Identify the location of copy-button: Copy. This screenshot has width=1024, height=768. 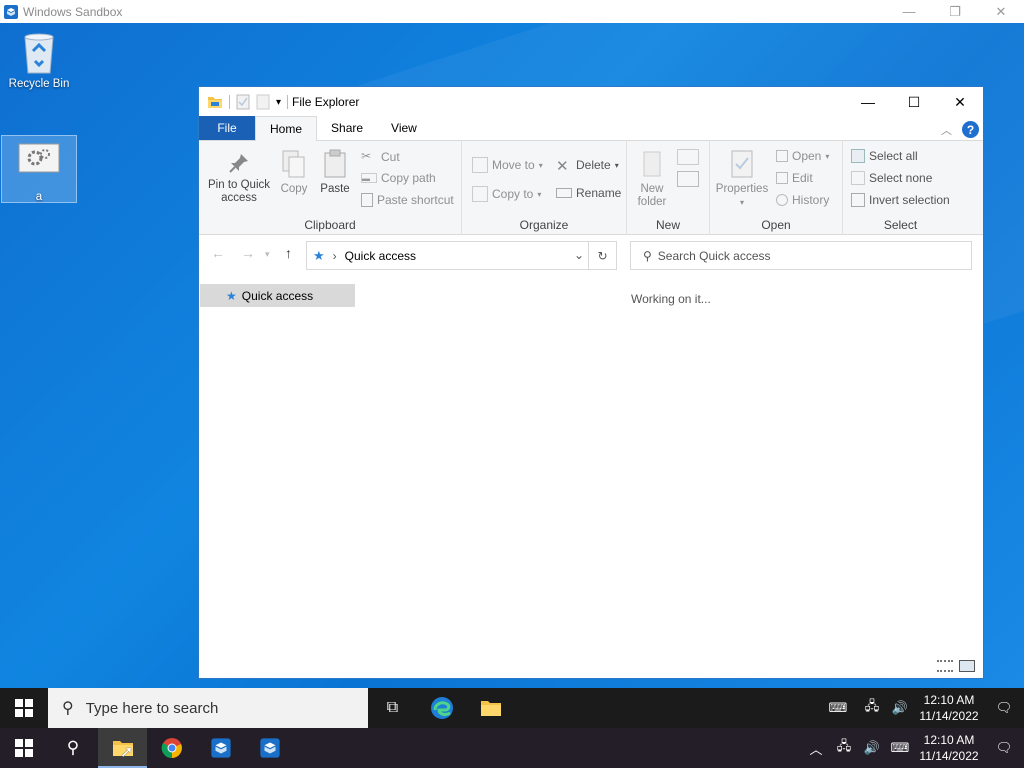
(294, 172).